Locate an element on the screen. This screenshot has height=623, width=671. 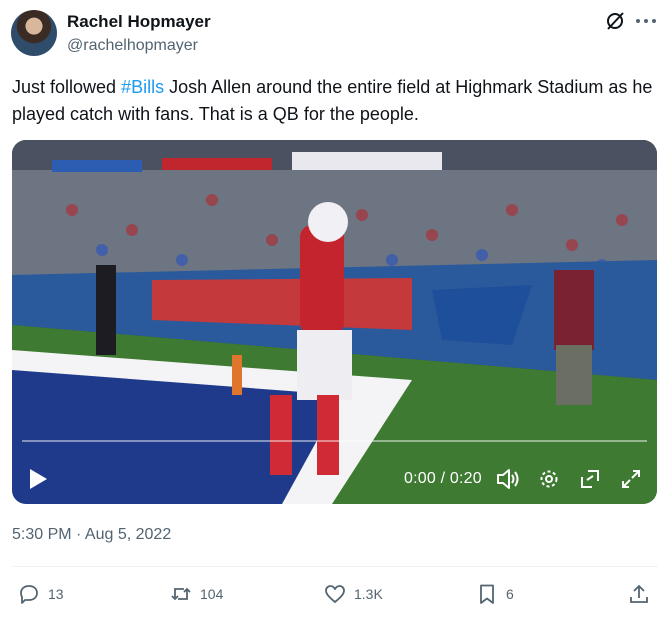
more-icon is located at coordinates (646, 21).